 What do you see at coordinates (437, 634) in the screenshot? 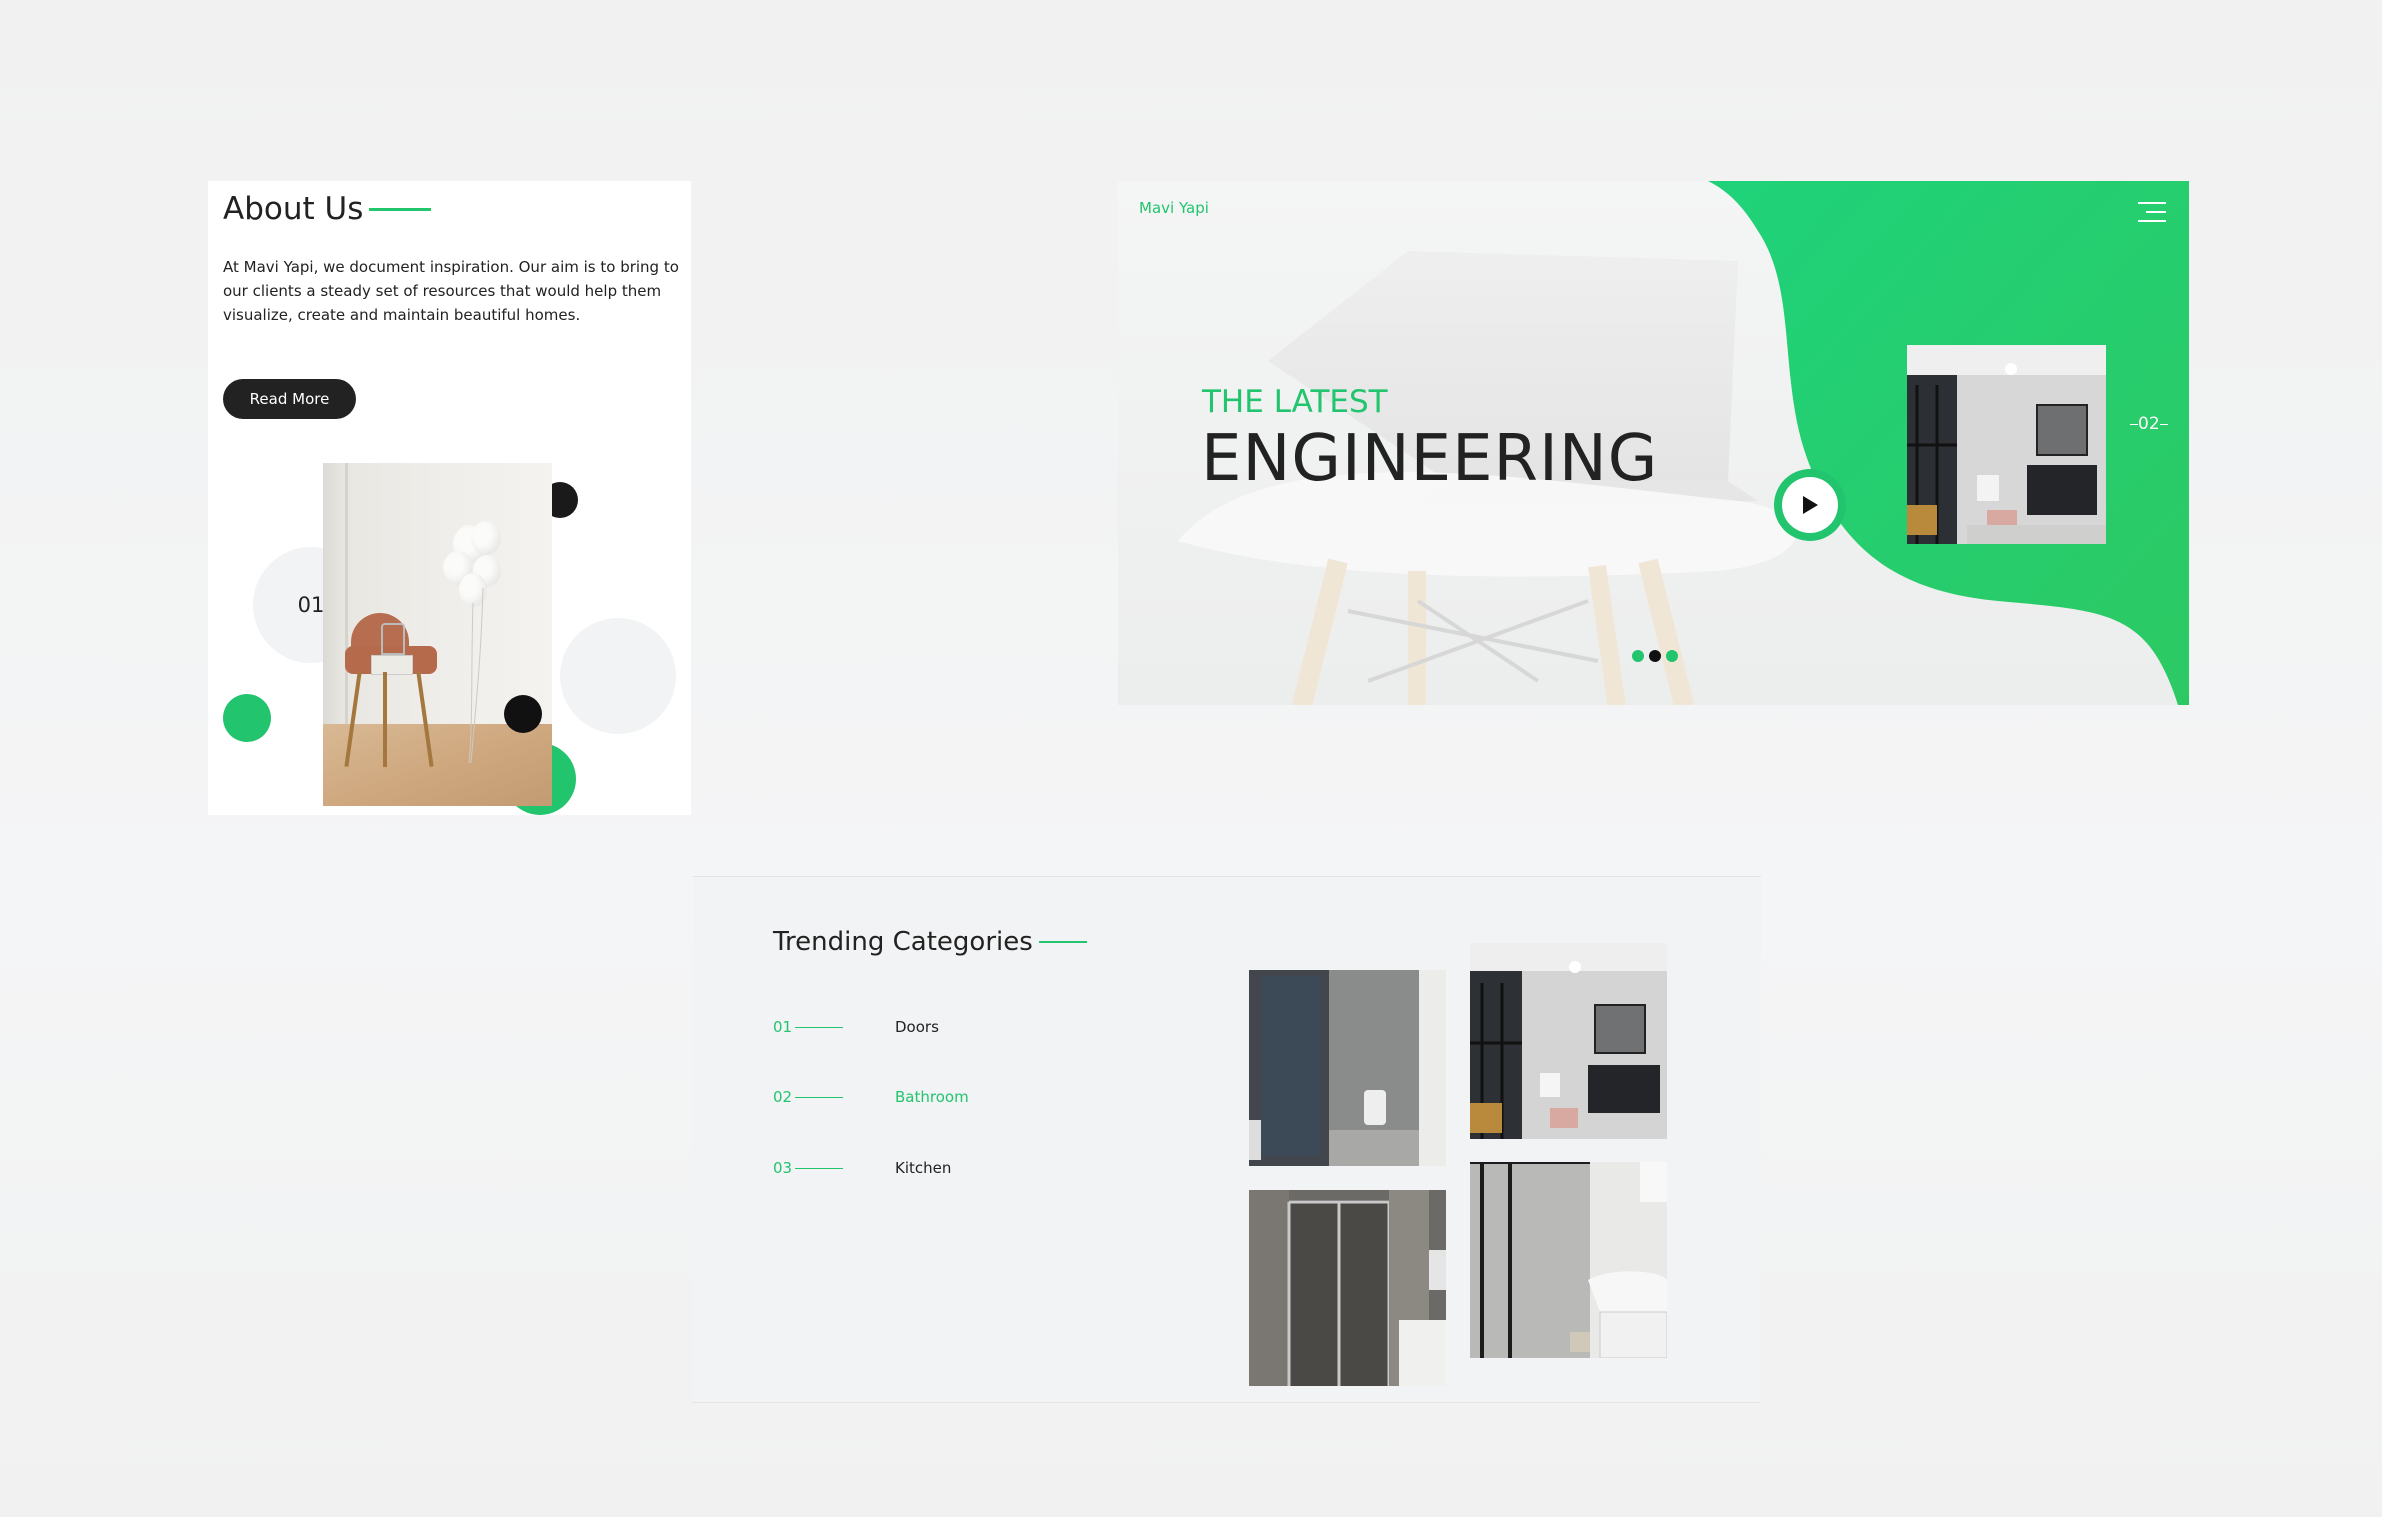
I see `chair-photo` at bounding box center [437, 634].